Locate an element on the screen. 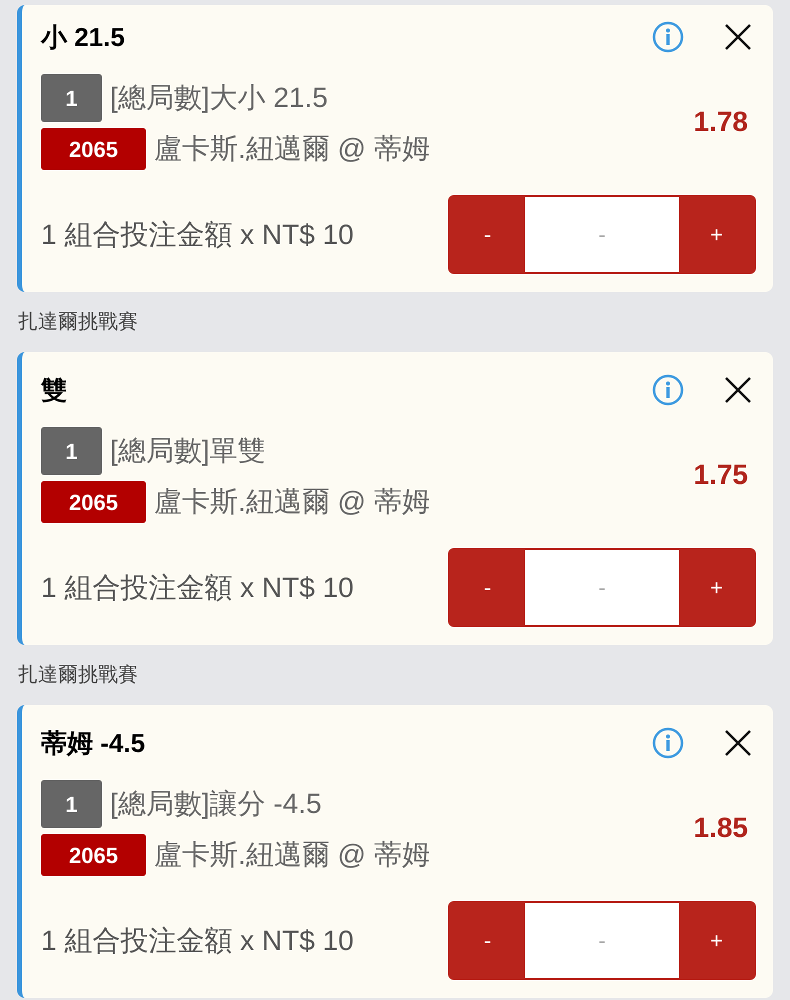  odds: 1.85 is located at coordinates (721, 828).